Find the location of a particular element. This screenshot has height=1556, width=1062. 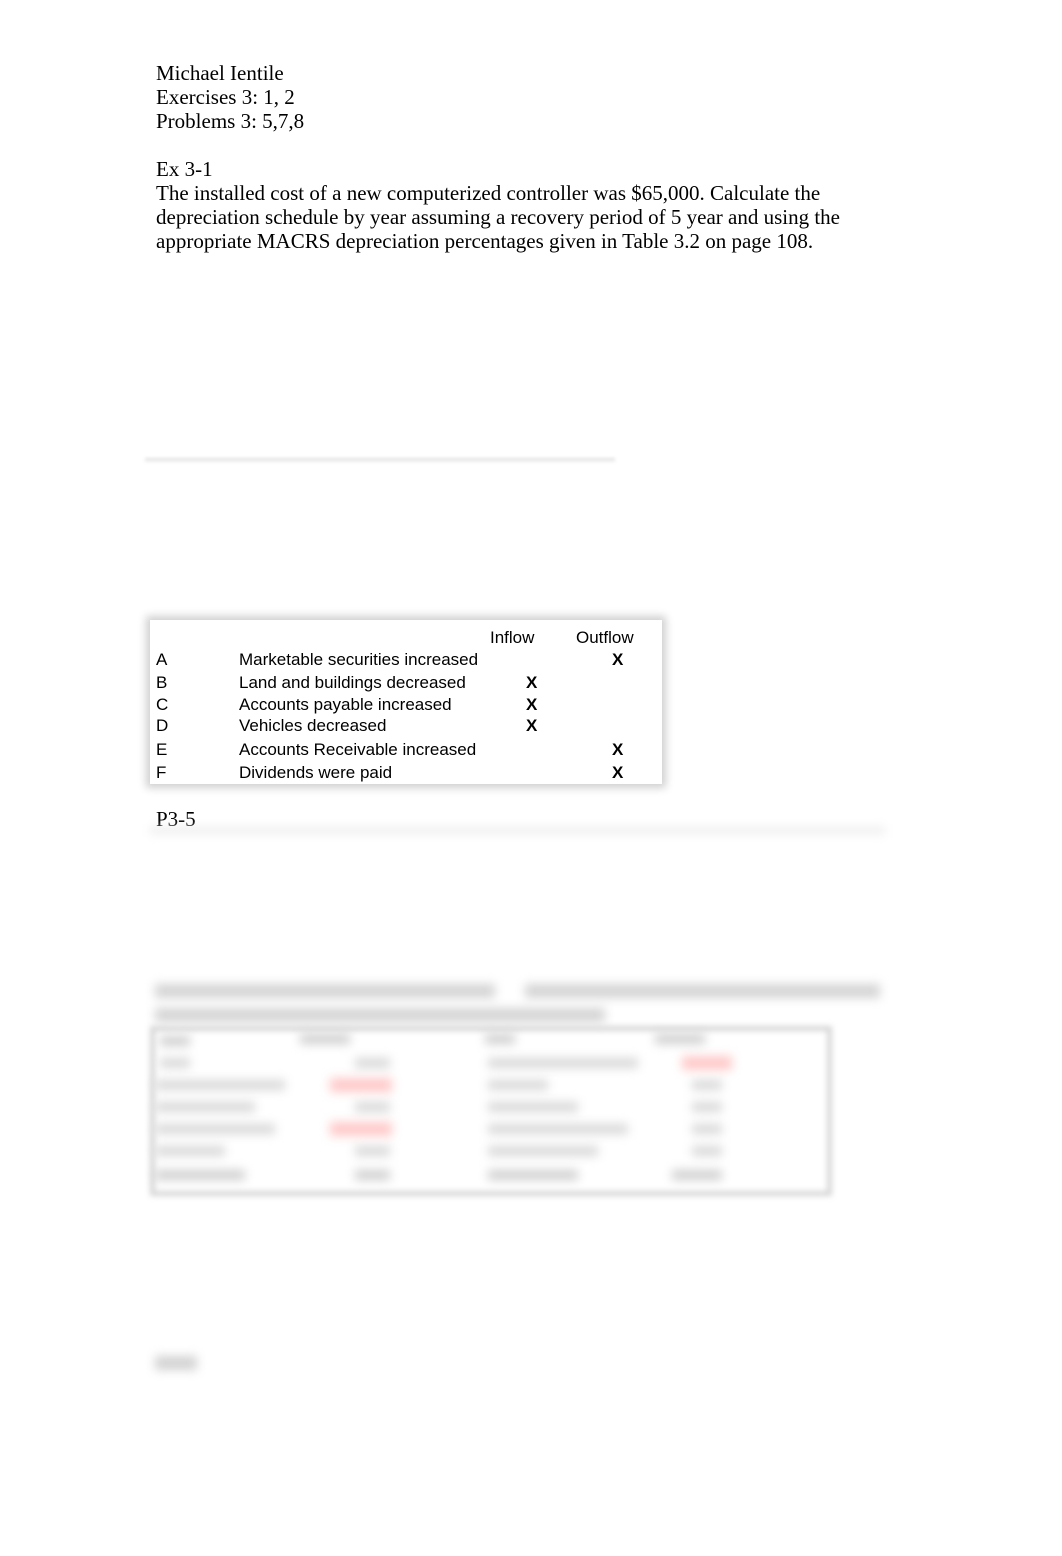

row-letter: E is located at coordinates (162, 749).